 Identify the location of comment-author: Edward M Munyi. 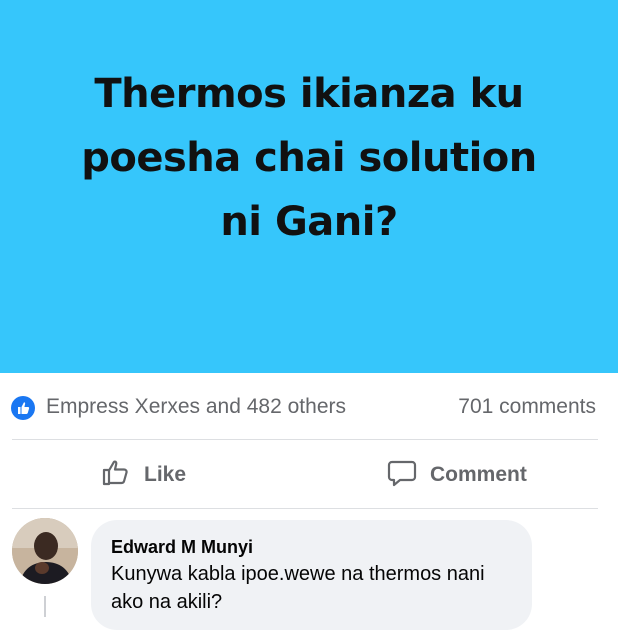
(182, 547).